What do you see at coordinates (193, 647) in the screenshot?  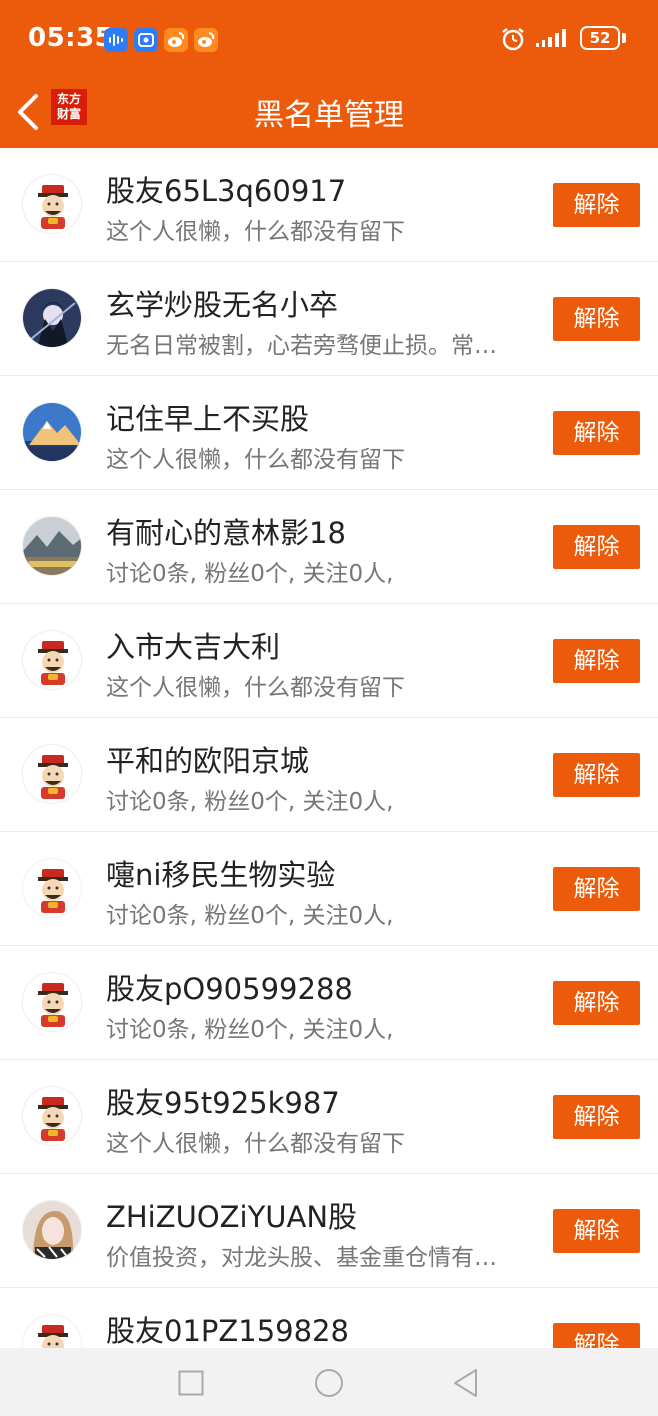 I see `user-name: 入市大吉大利` at bounding box center [193, 647].